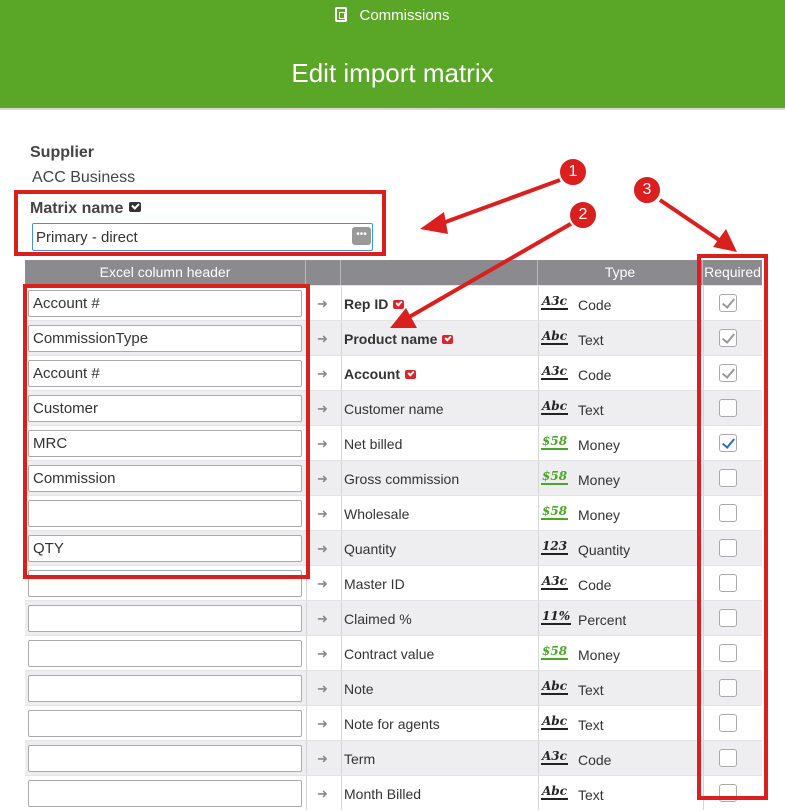 The image size is (785, 811). What do you see at coordinates (732, 272) in the screenshot?
I see `column-header-required: Required` at bounding box center [732, 272].